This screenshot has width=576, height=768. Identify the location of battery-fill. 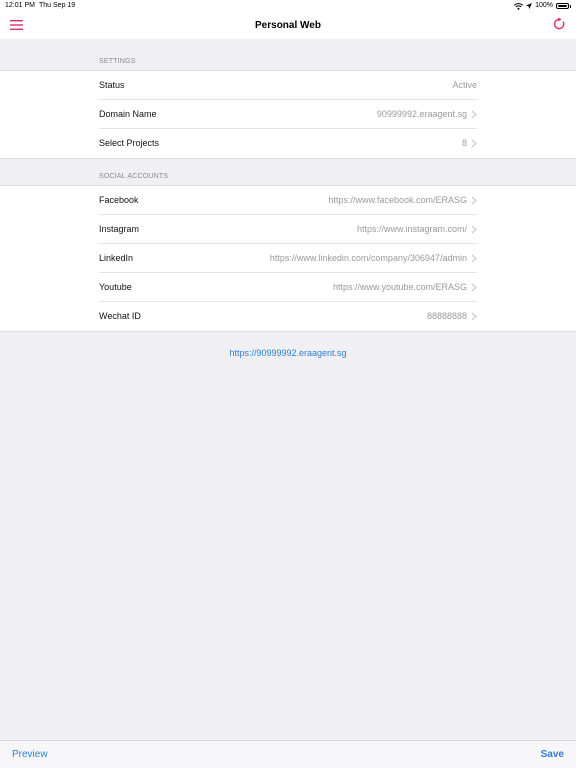
(562, 6).